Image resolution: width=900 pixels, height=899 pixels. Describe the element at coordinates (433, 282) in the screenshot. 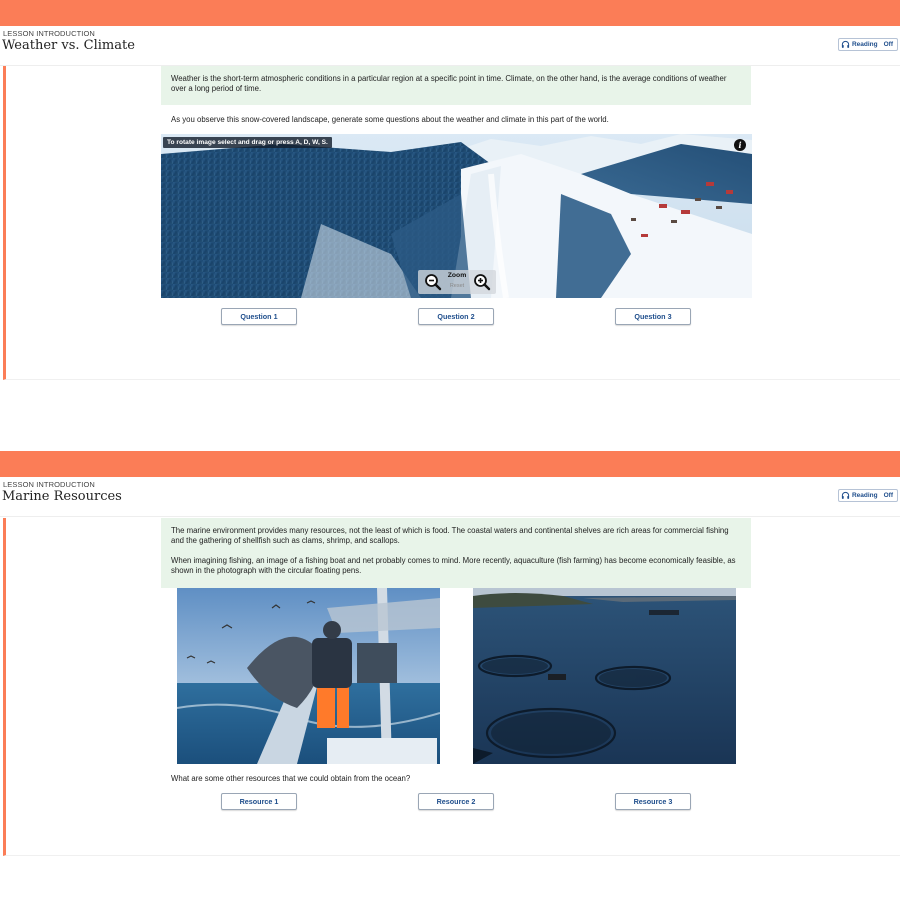

I see `zoom-out-icon` at that location.